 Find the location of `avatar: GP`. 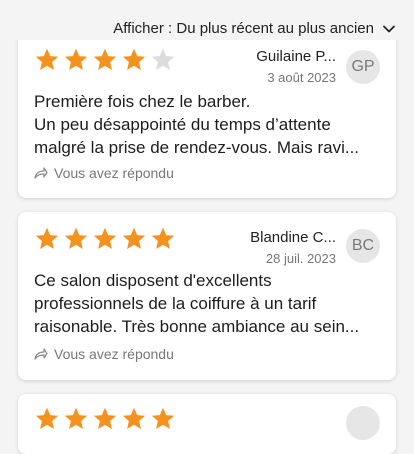

avatar: GP is located at coordinates (363, 67).